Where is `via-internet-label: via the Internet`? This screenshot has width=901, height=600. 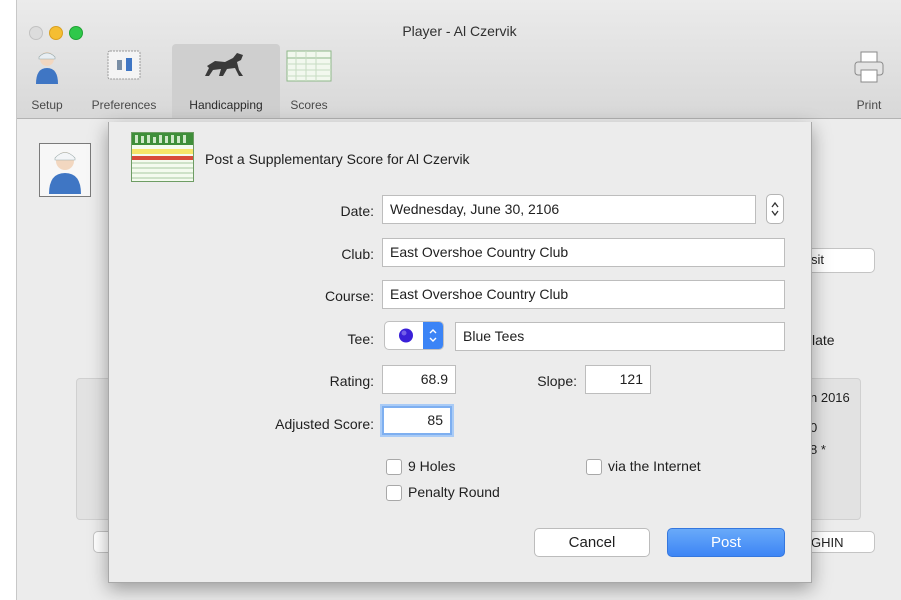
via-internet-label: via the Internet is located at coordinates (654, 466).